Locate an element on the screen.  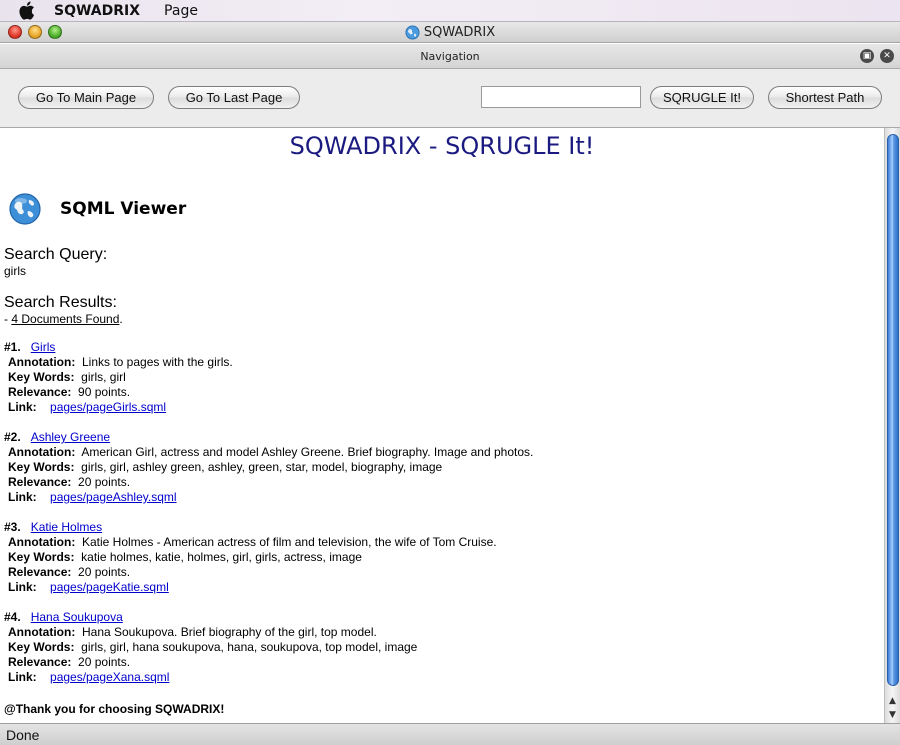
result-link-row: Link: pages/pageKatie.sqml is located at coordinates (250, 587).